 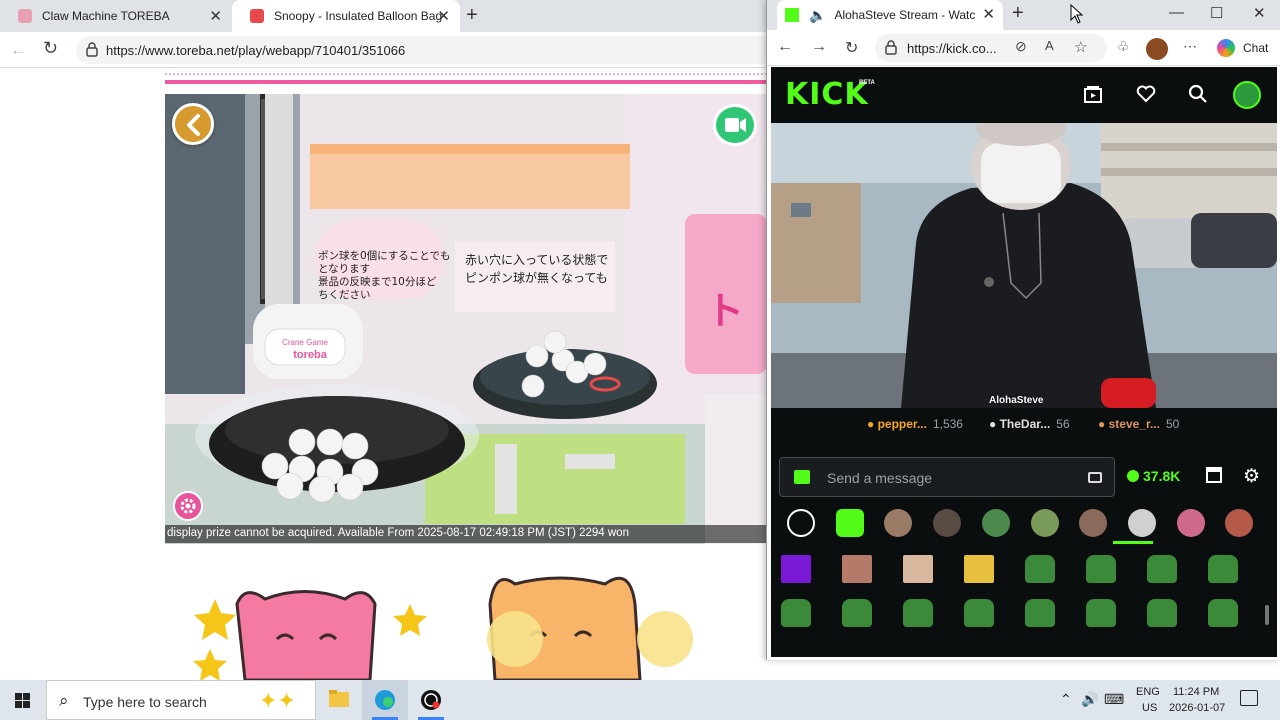 I want to click on close-window-icon: ✕, so click(x=1259, y=13).